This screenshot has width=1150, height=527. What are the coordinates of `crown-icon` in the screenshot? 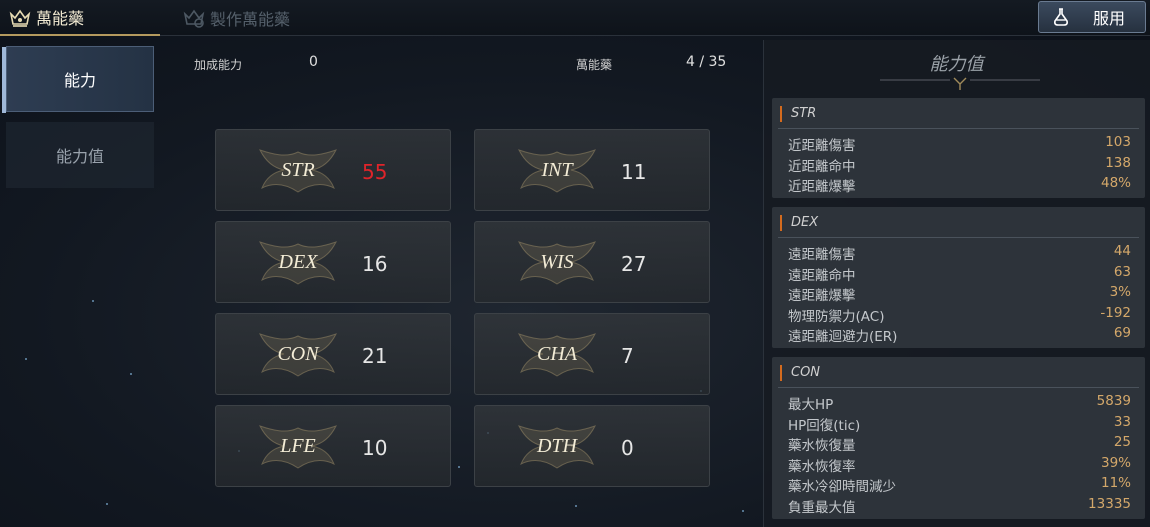 It's located at (20, 18).